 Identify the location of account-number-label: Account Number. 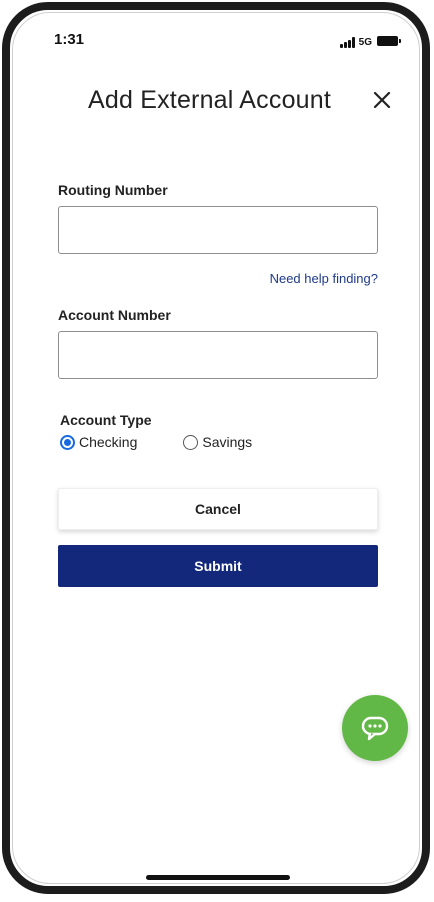
(114, 315).